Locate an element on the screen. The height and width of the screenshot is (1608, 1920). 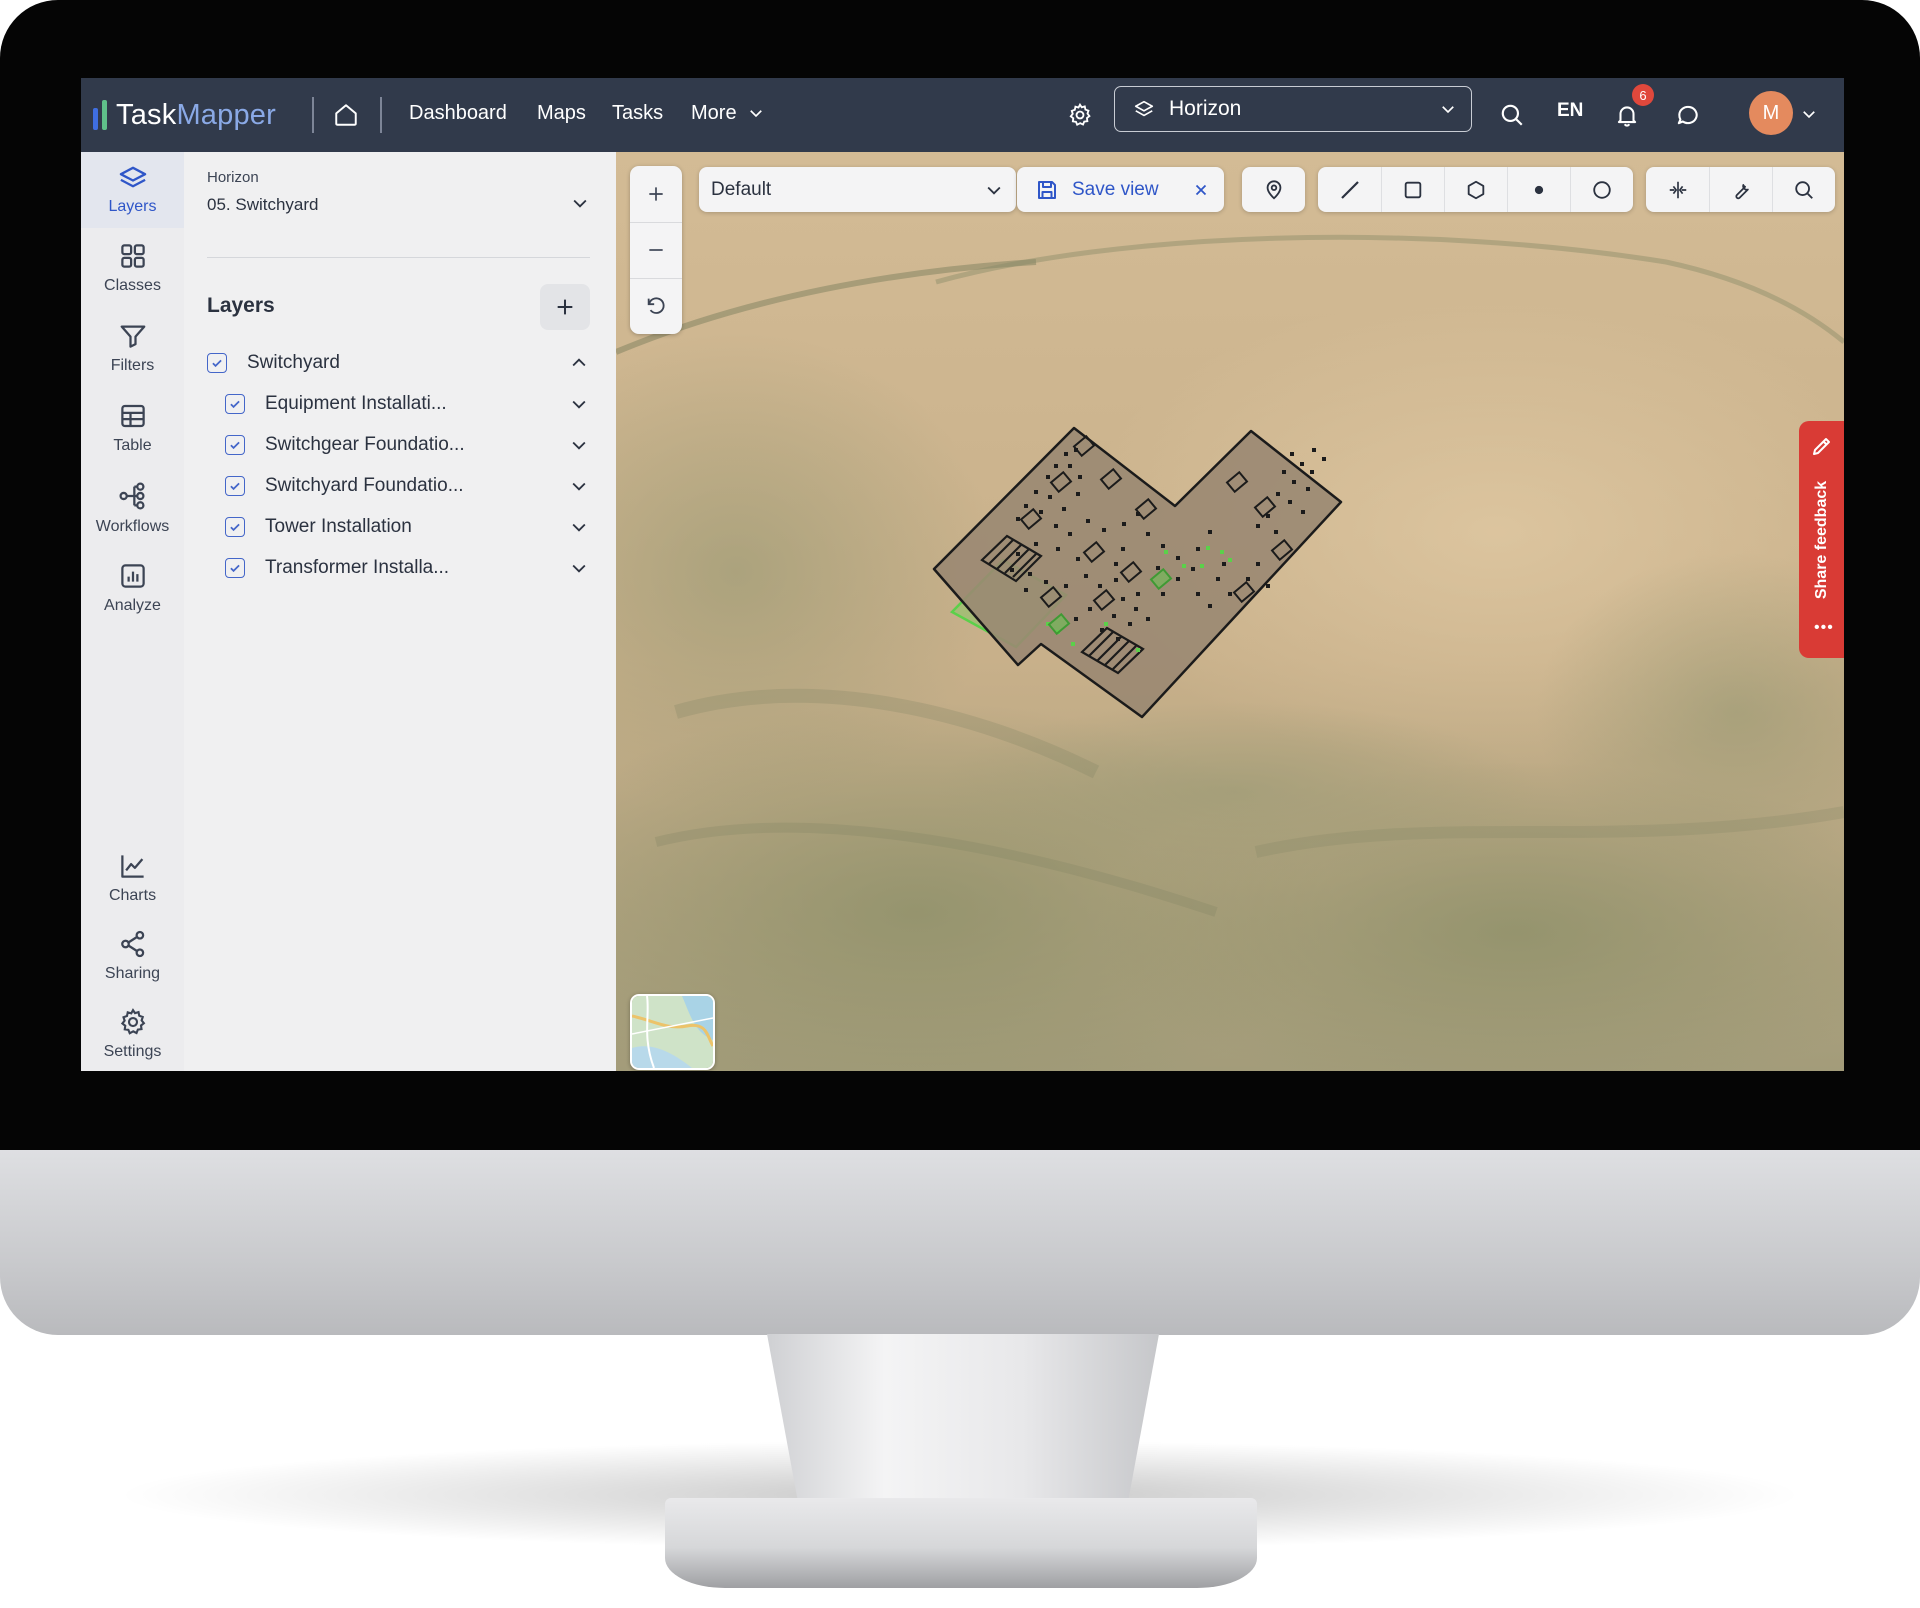
monitor-stand-base is located at coordinates (961, 1543).